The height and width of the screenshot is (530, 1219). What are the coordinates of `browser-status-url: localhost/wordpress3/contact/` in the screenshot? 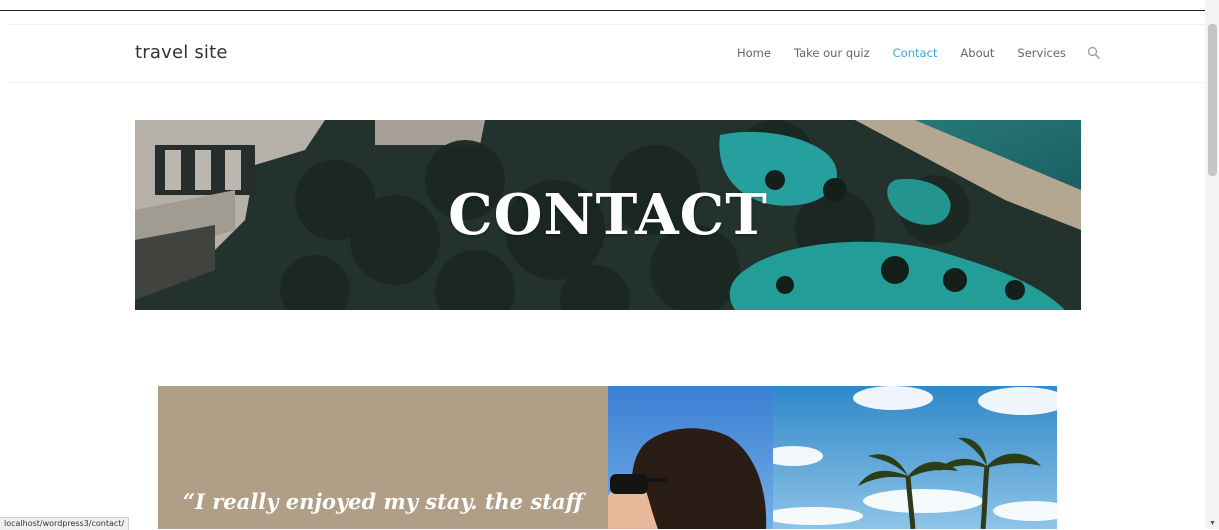 It's located at (65, 523).